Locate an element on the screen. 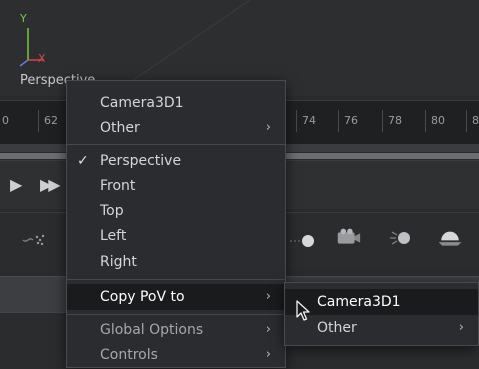 The height and width of the screenshot is (369, 479). camera-icon is located at coordinates (348, 238).